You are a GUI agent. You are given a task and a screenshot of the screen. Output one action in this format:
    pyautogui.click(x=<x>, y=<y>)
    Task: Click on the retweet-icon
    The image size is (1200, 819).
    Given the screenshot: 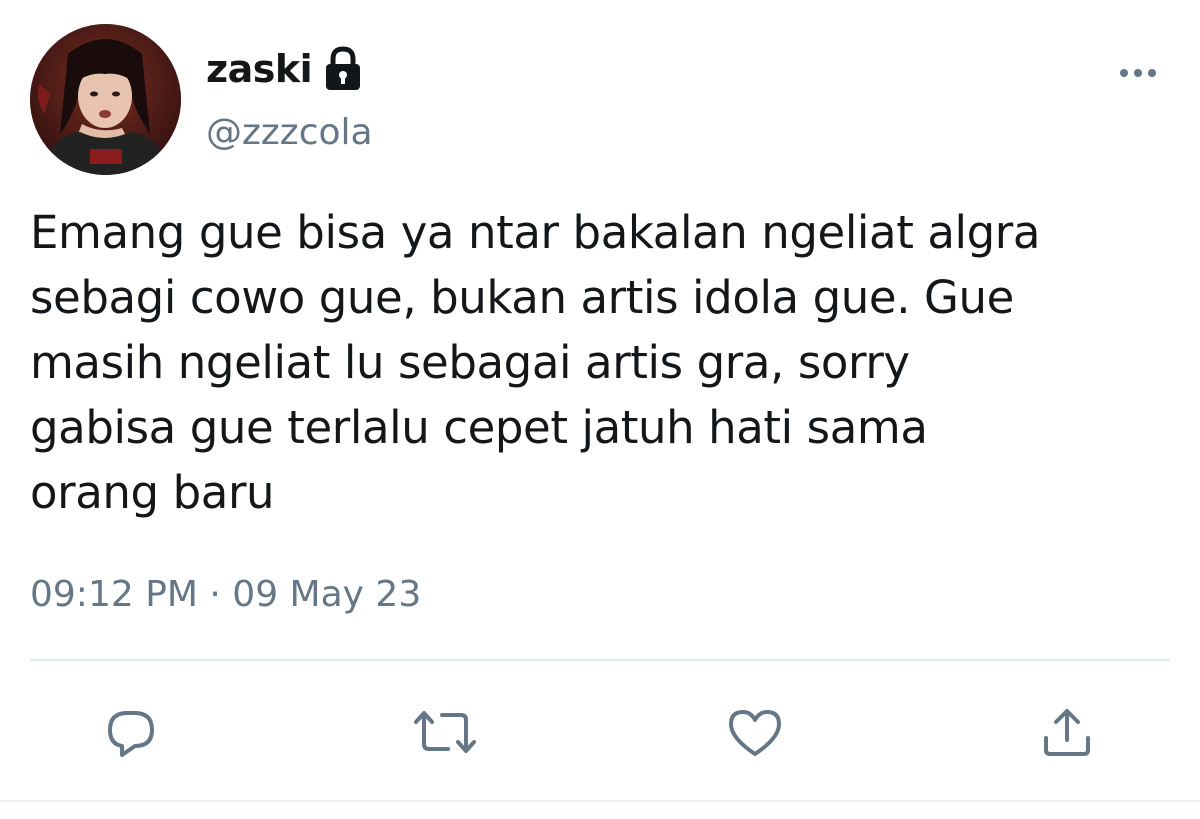 What is the action you would take?
    pyautogui.click(x=443, y=733)
    